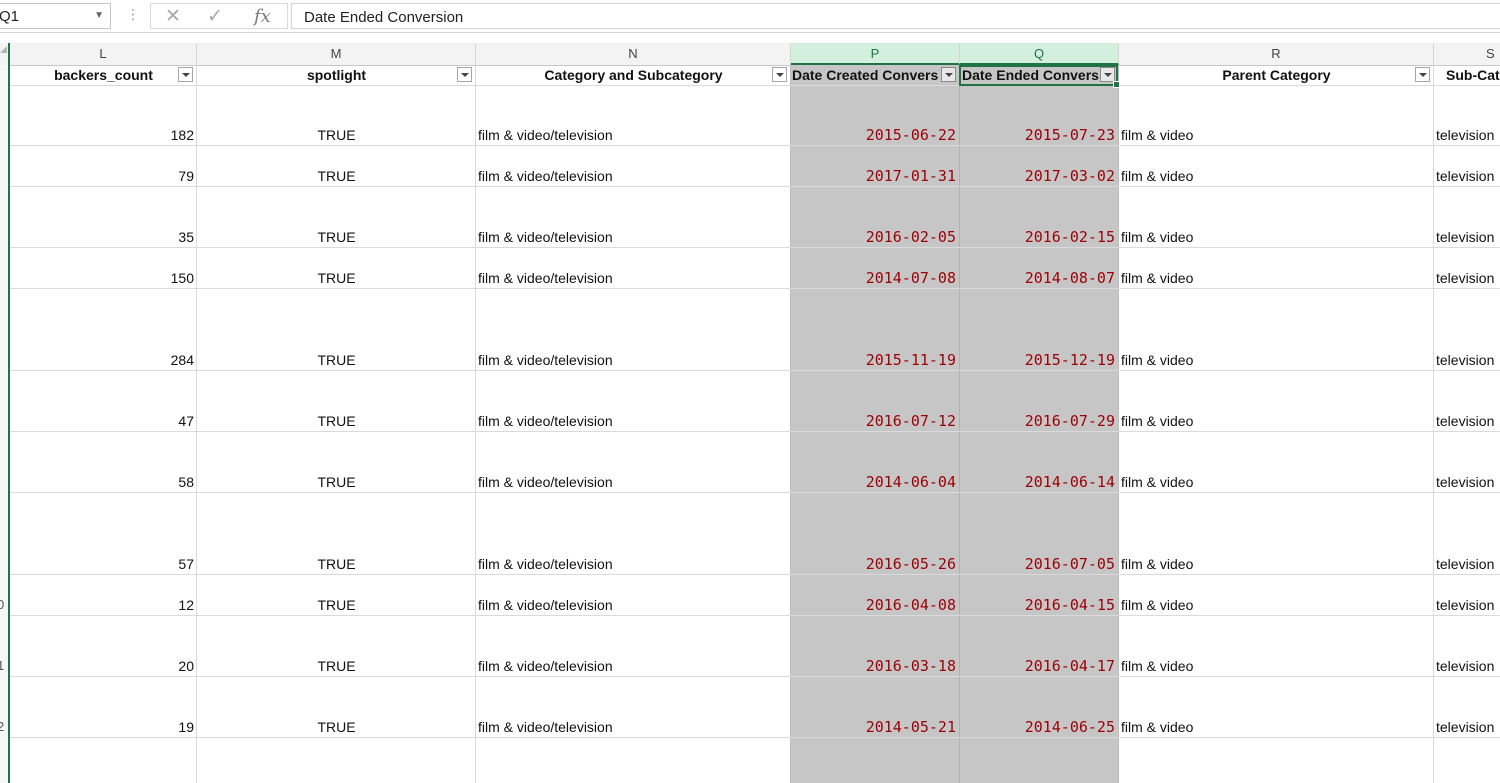 This screenshot has width=1500, height=783. I want to click on cell-date-created: 2016-05-26, so click(874, 564).